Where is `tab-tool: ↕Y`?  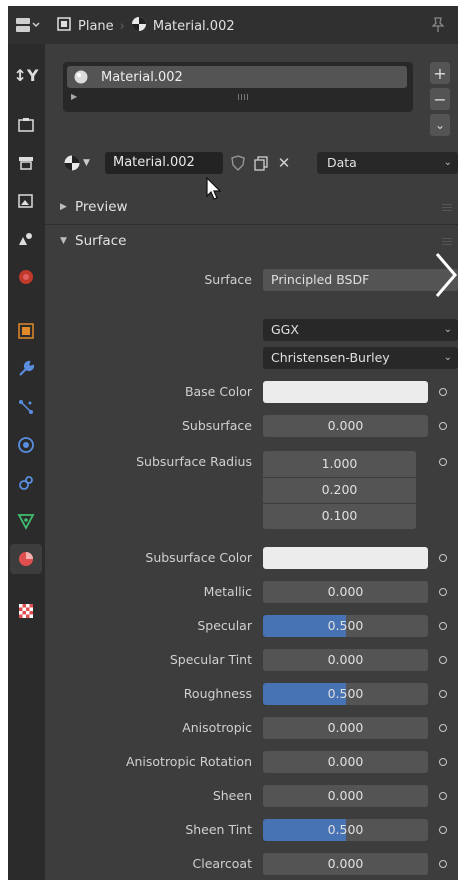
tab-tool: ↕Y is located at coordinates (26, 75).